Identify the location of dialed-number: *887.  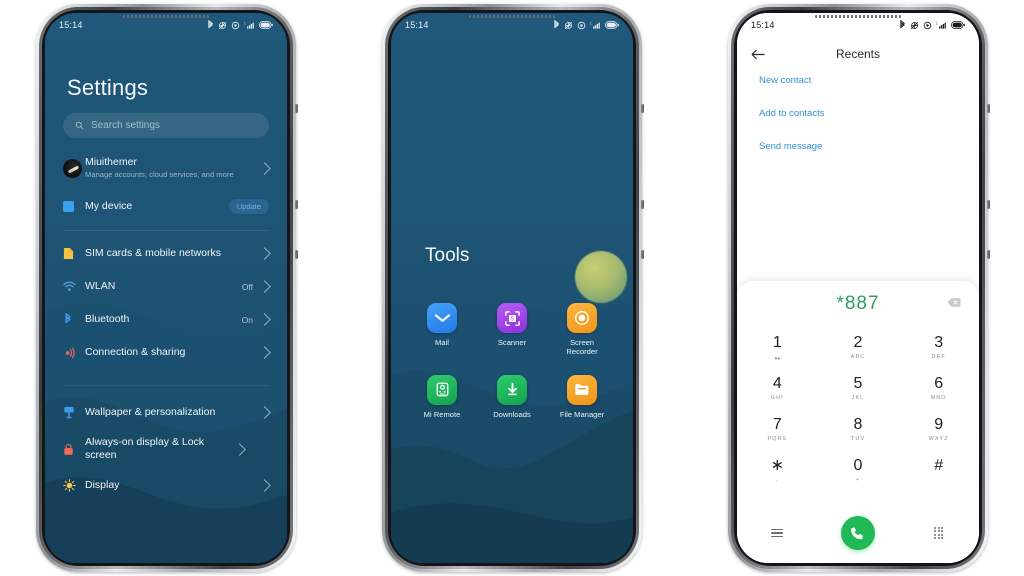
(857, 304).